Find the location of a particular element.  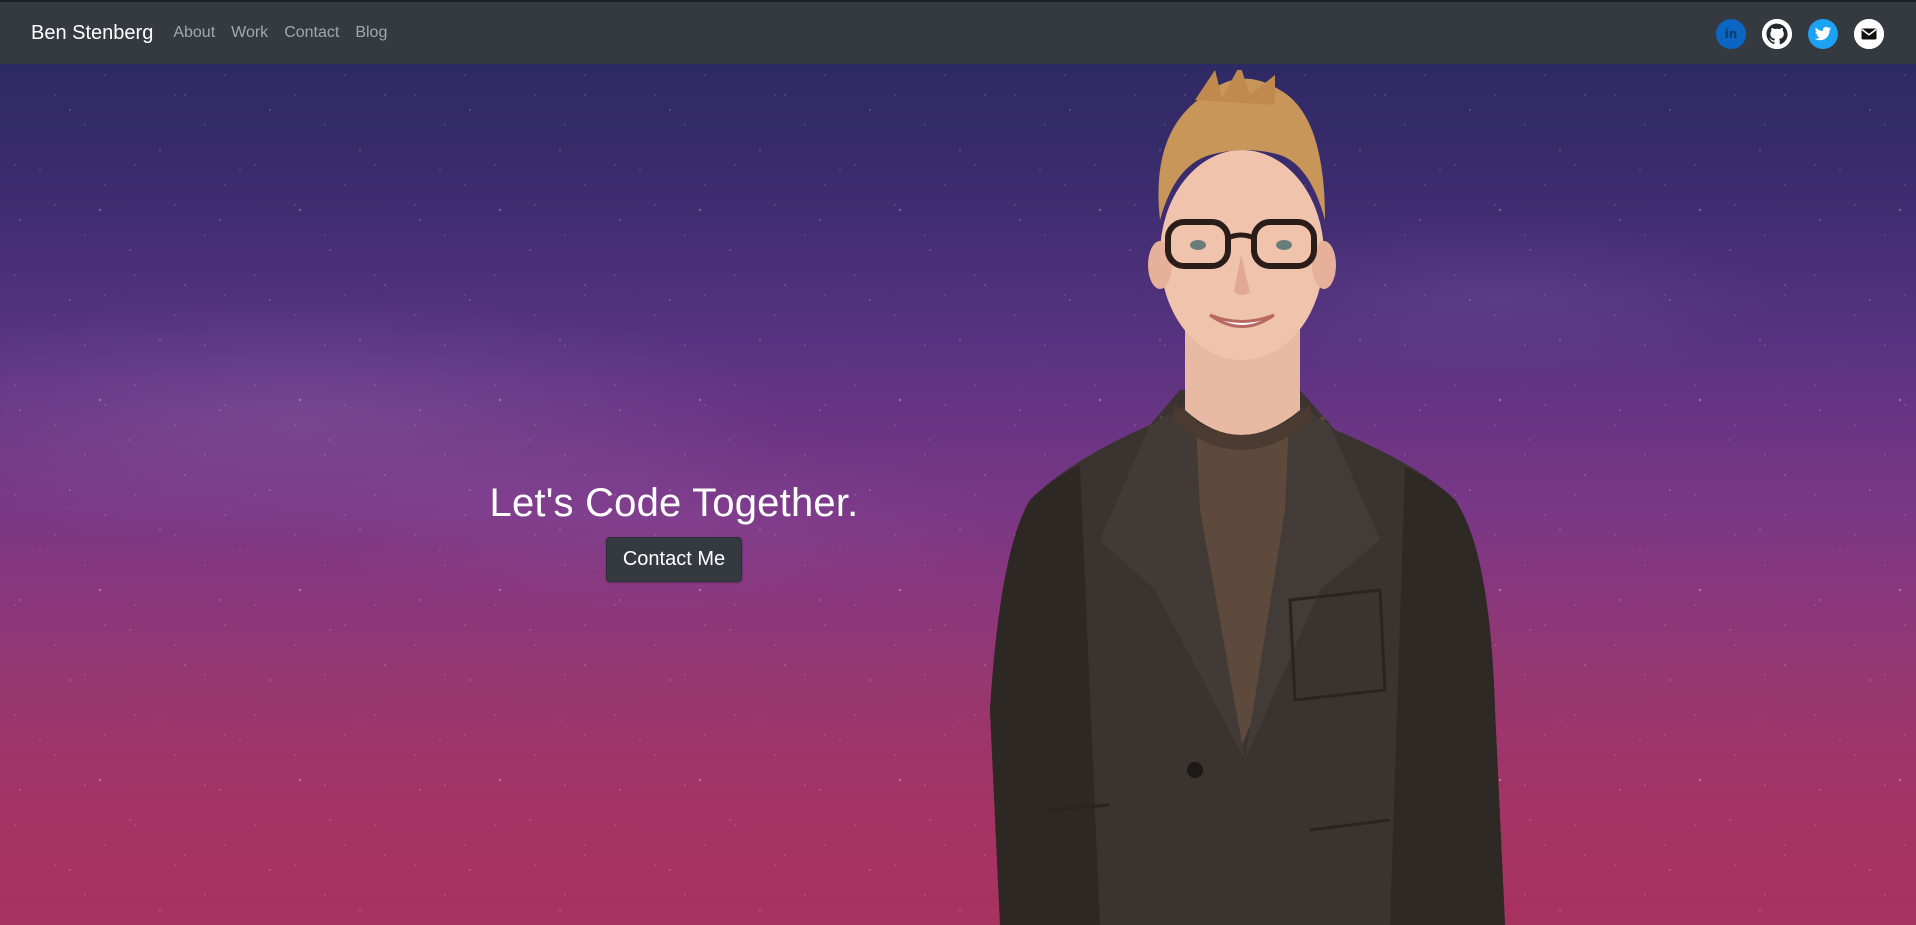

linkedin-icon: in is located at coordinates (1731, 34).